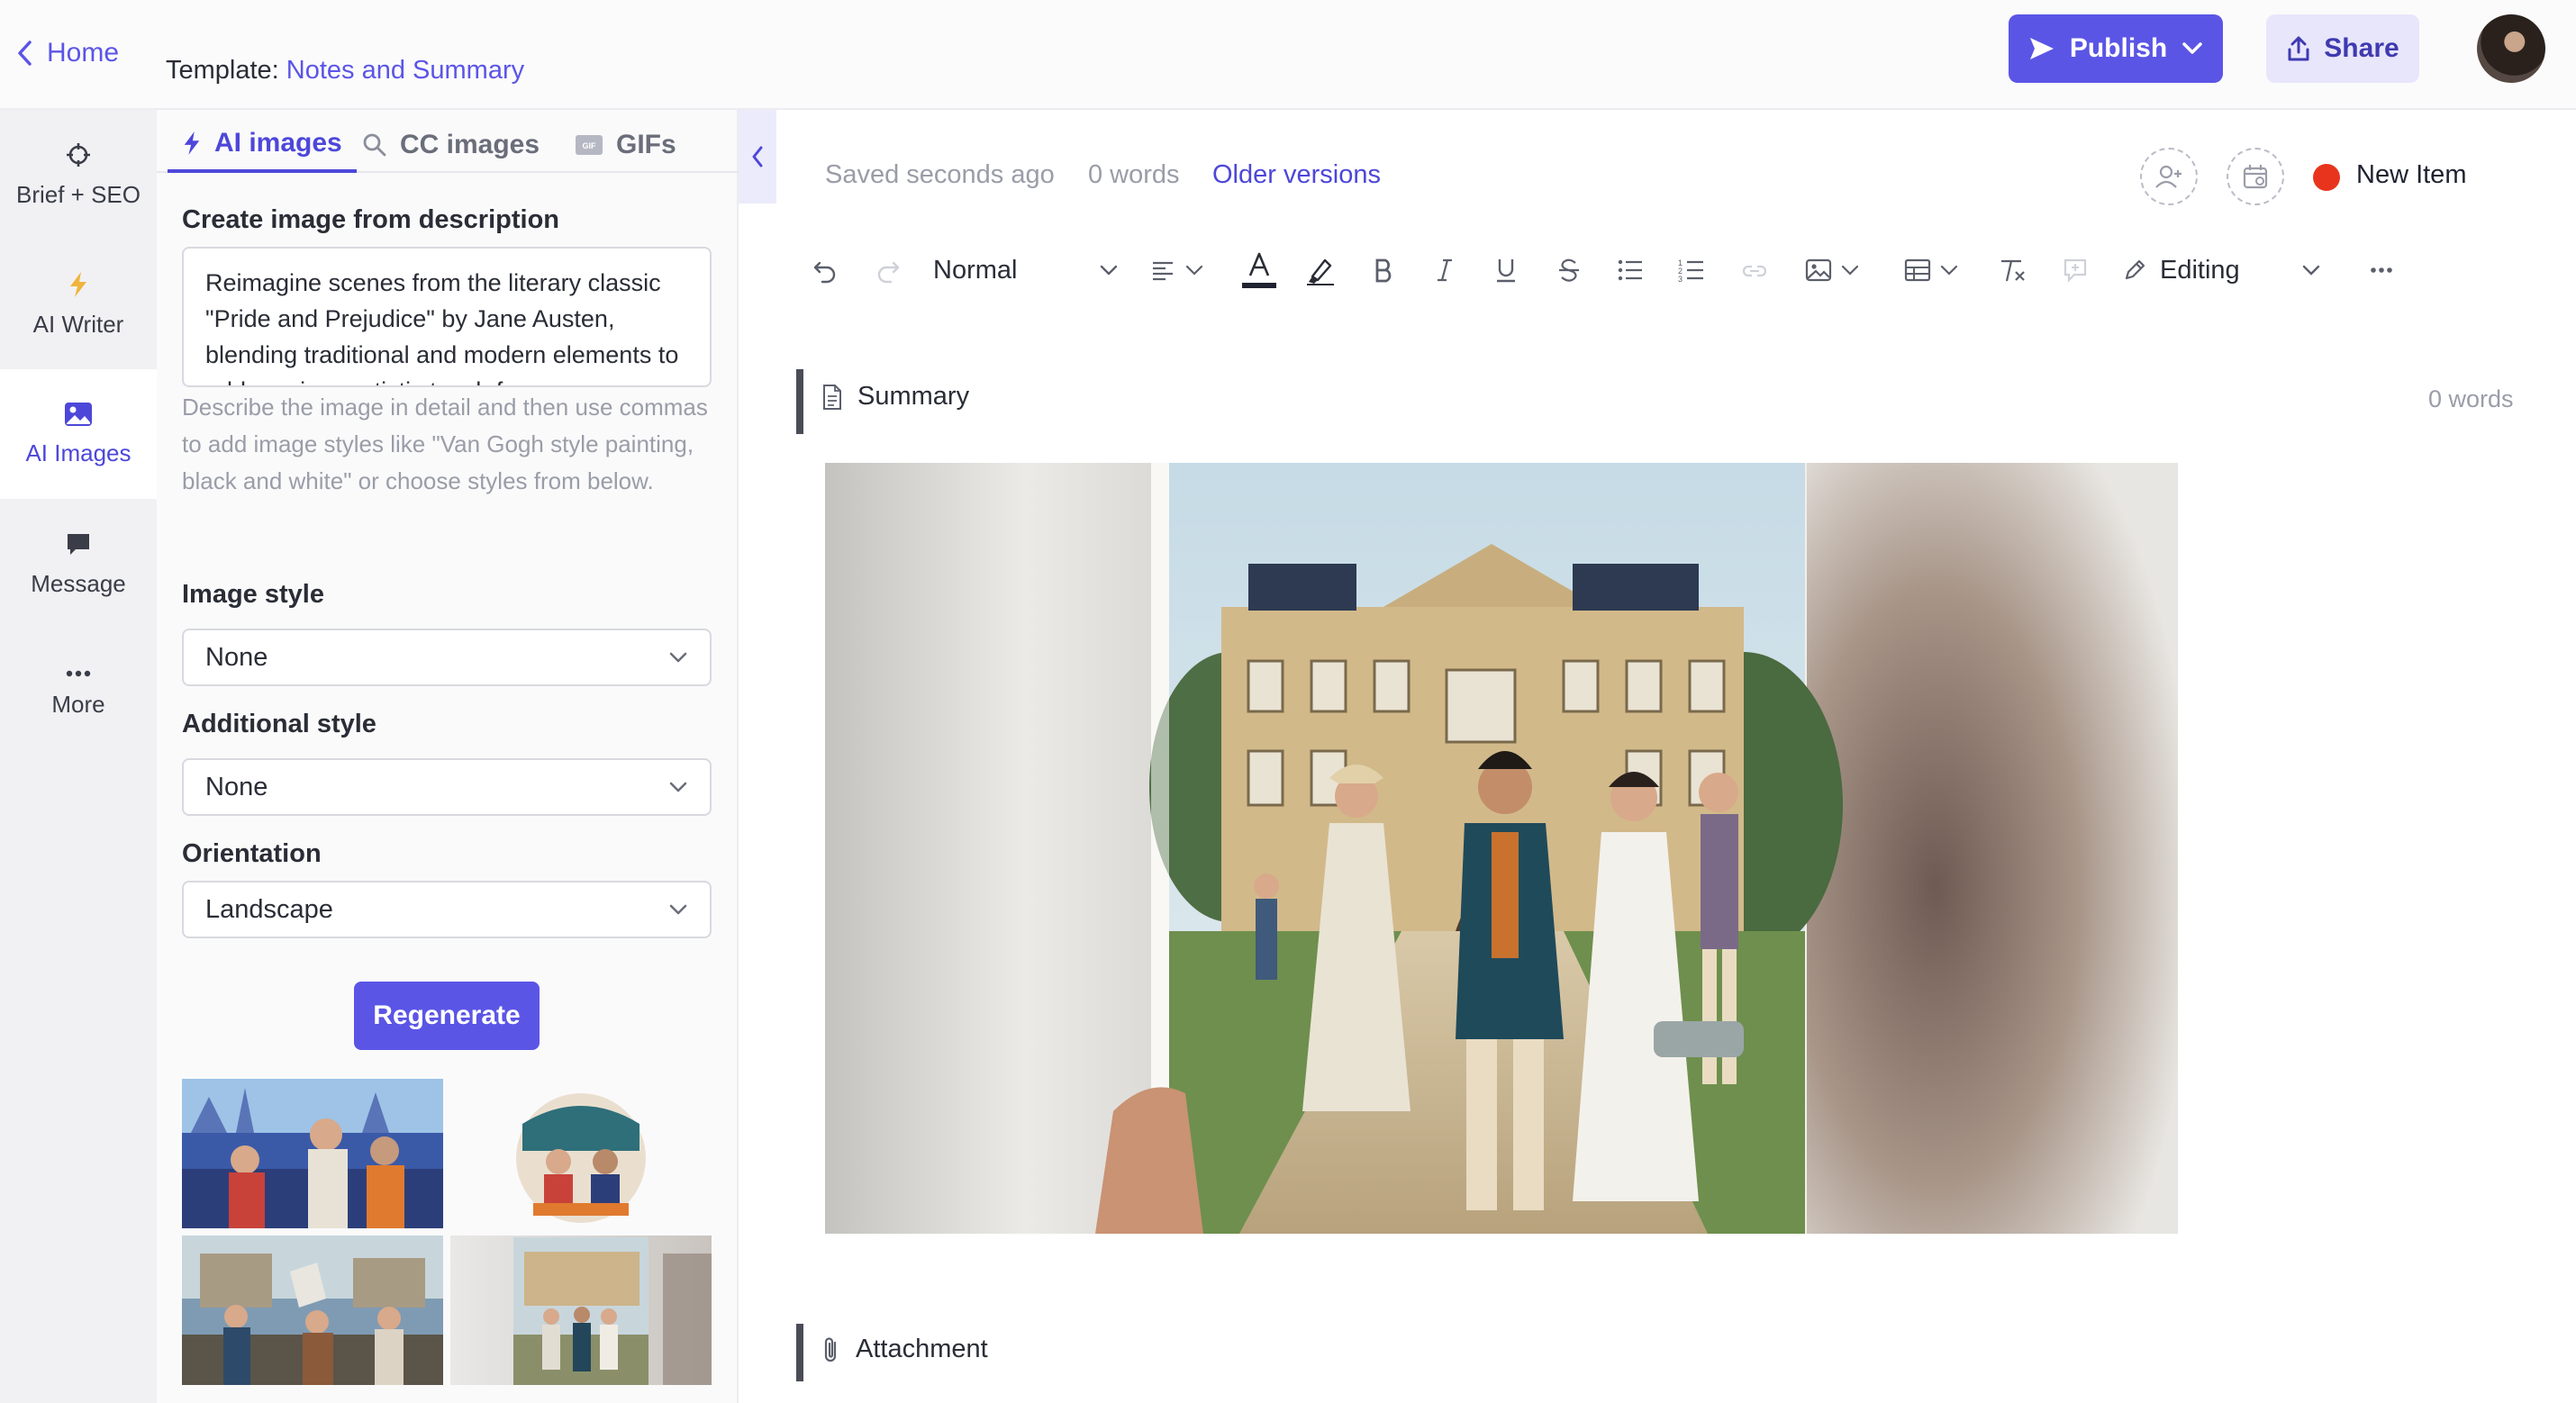 The image size is (2576, 1403). Describe the element at coordinates (1163, 270) in the screenshot. I see `align-left-icon` at that location.